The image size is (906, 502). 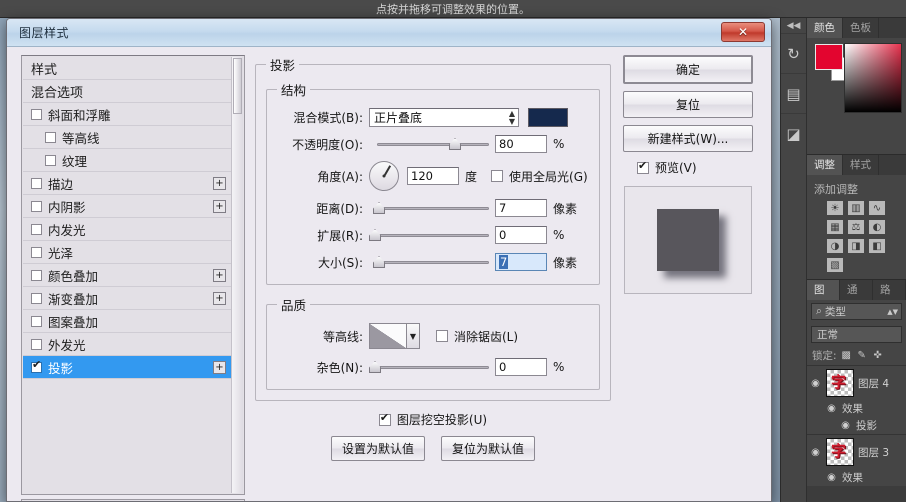 I want to click on styles-list-item: 颜色叠加 +, so click(x=127, y=275).